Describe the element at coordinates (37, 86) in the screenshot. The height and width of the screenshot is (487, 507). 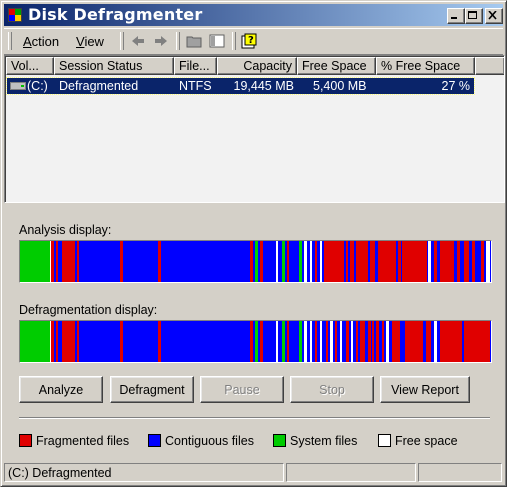
I see `volume-name: (C:)` at that location.